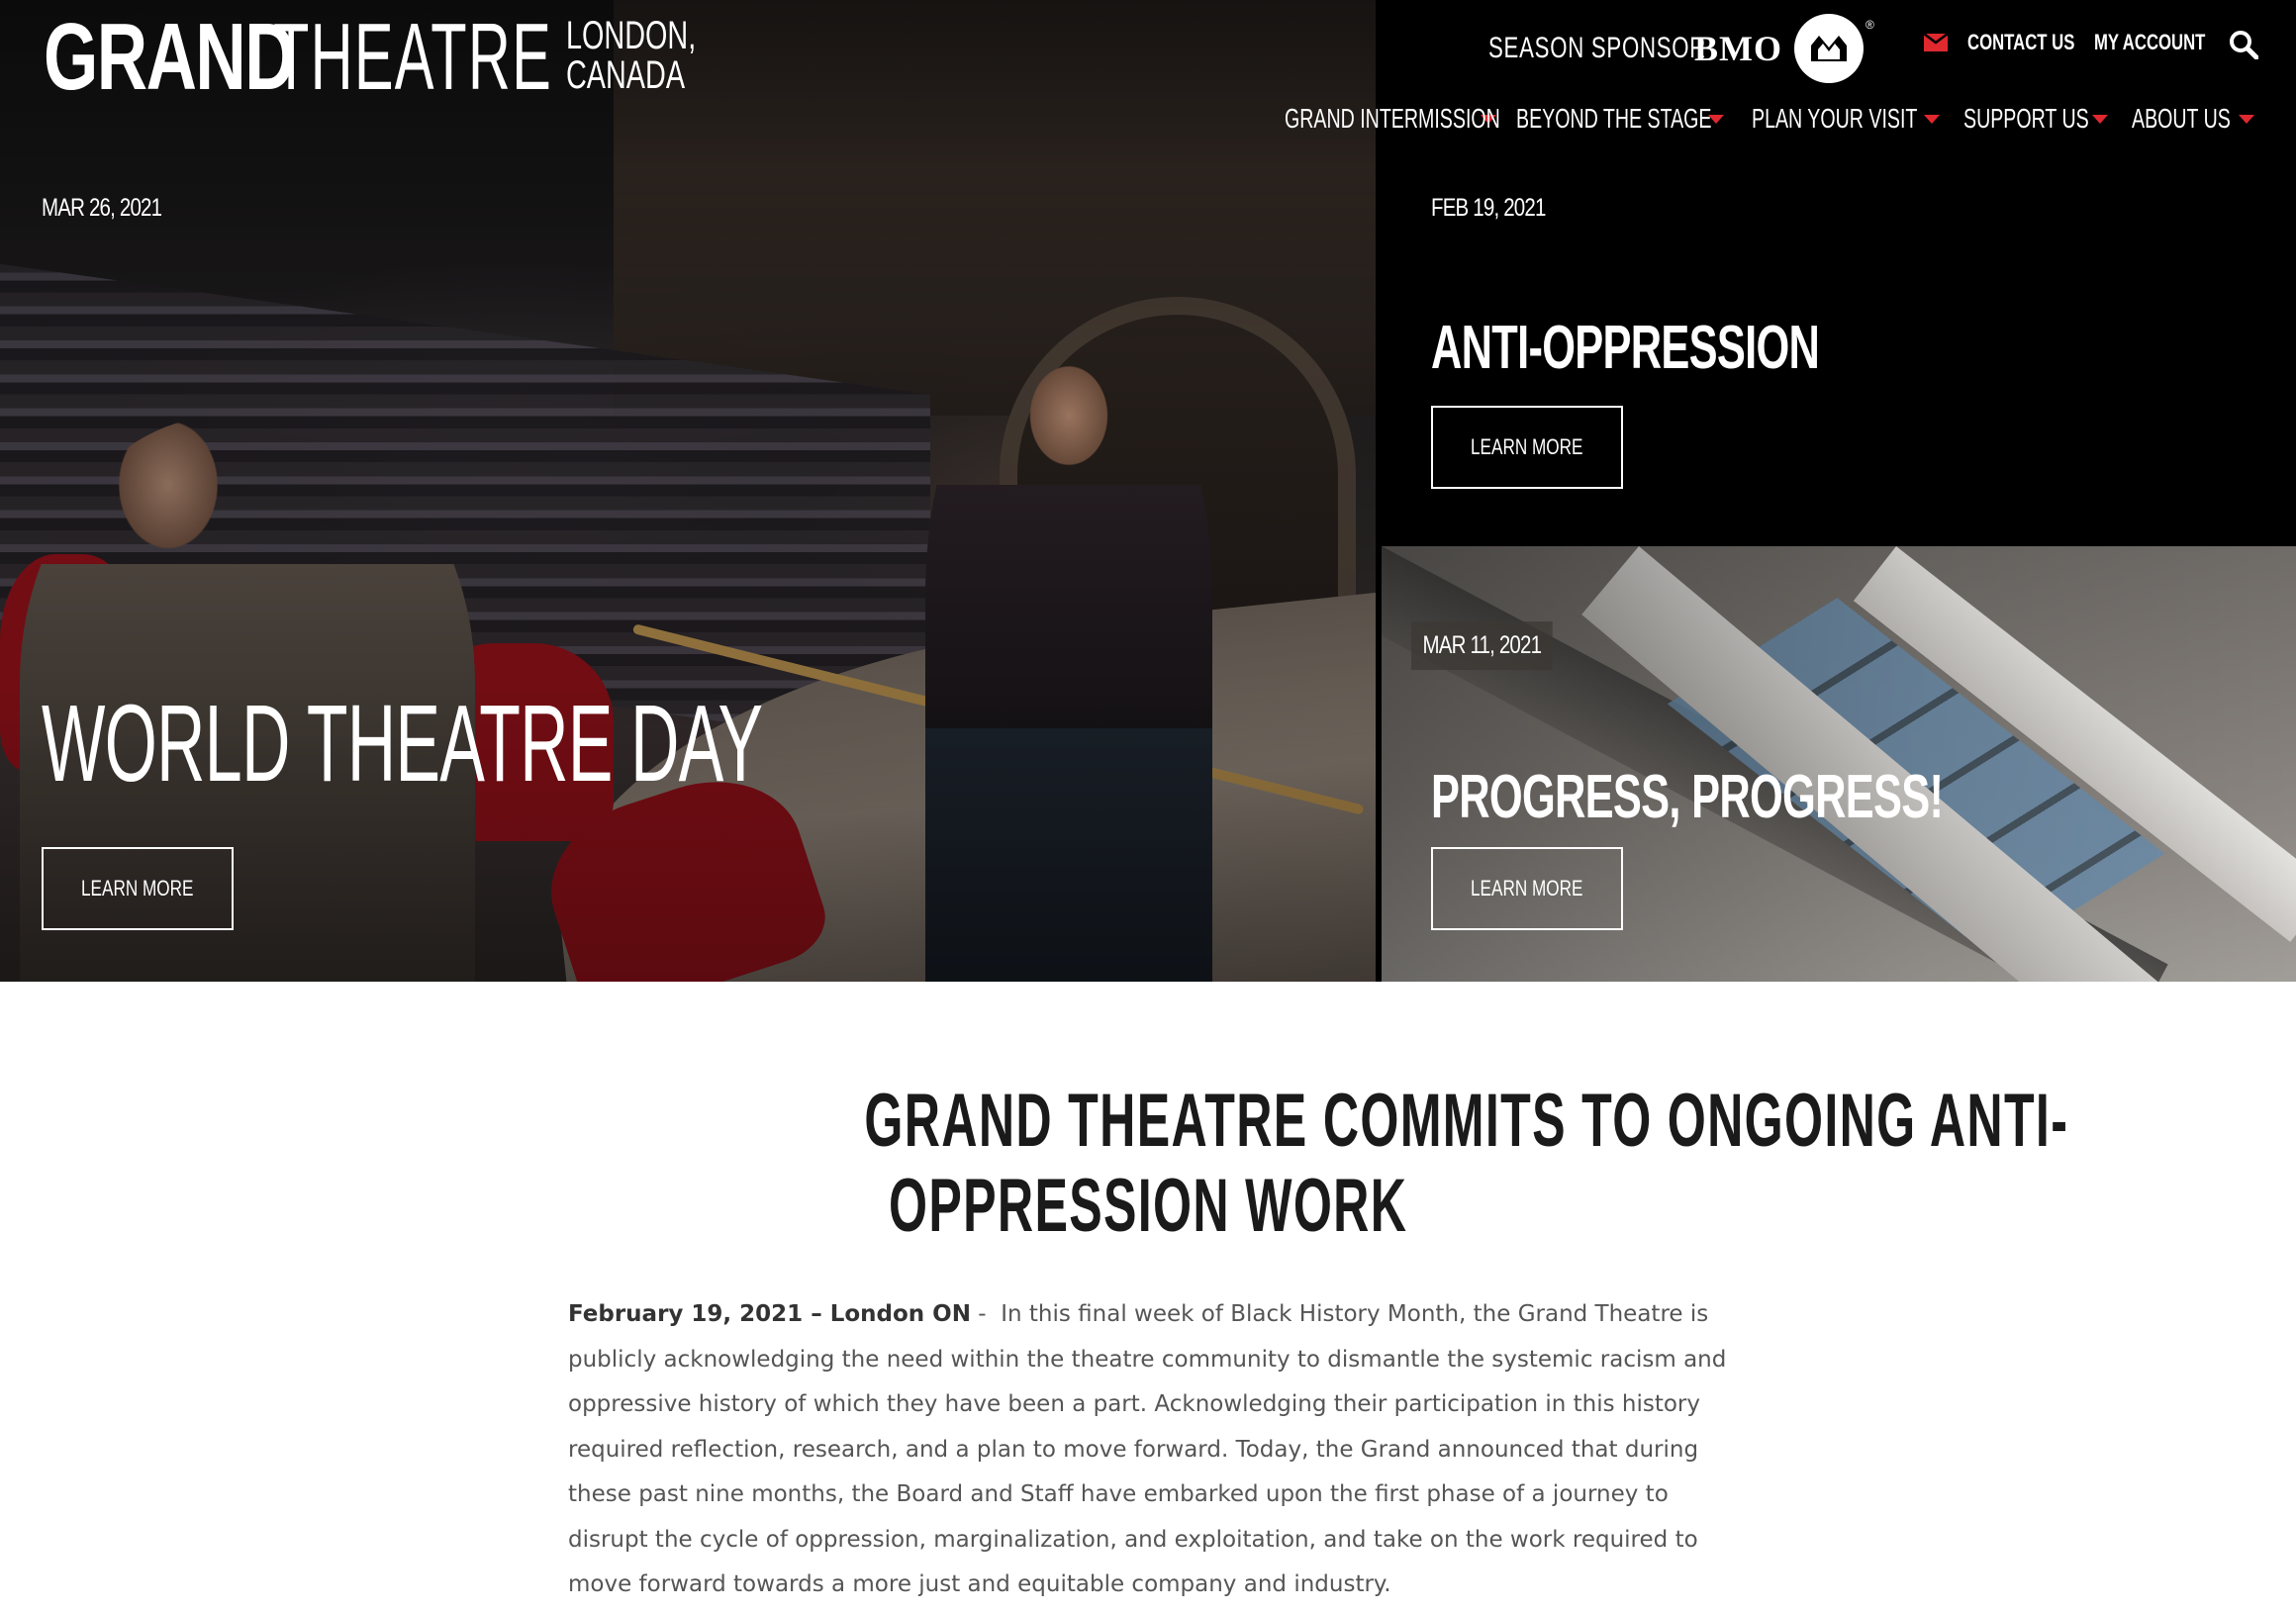 Image resolution: width=2296 pixels, height=1613 pixels. What do you see at coordinates (1466, 1121) in the screenshot?
I see `article-title-line-1: GRAND THEATRE COMMITS TO ONGOING ANTI-` at bounding box center [1466, 1121].